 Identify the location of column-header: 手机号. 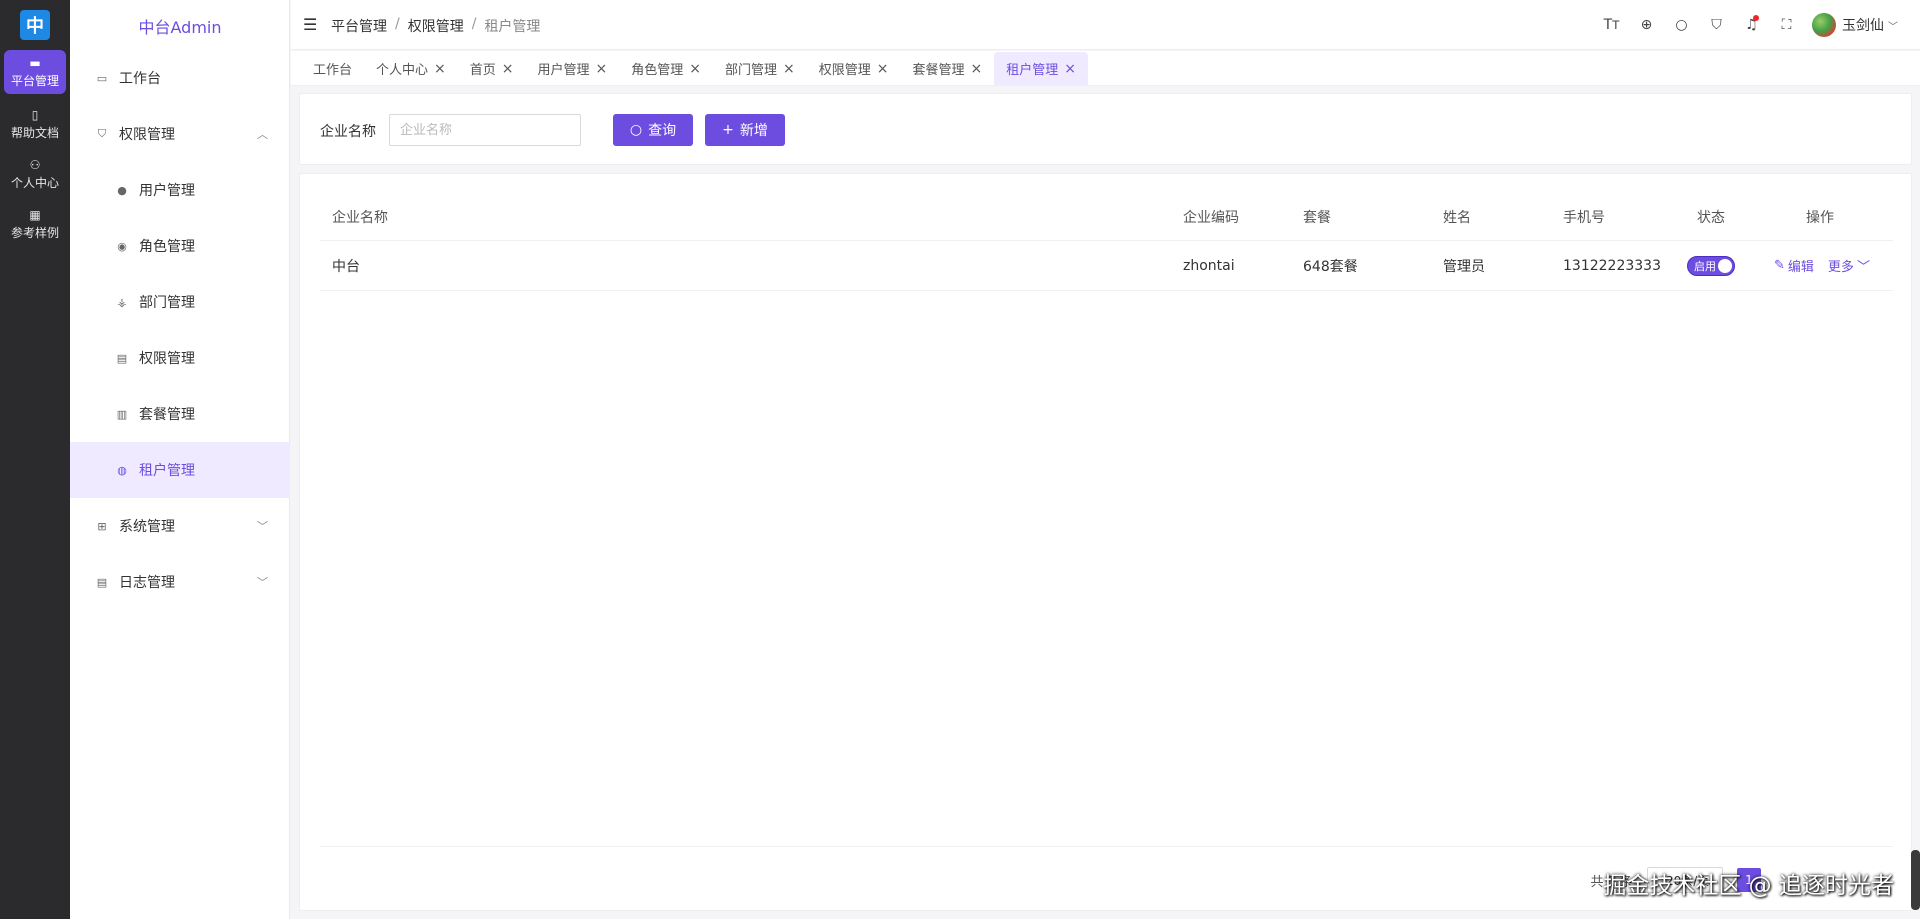
(1584, 218).